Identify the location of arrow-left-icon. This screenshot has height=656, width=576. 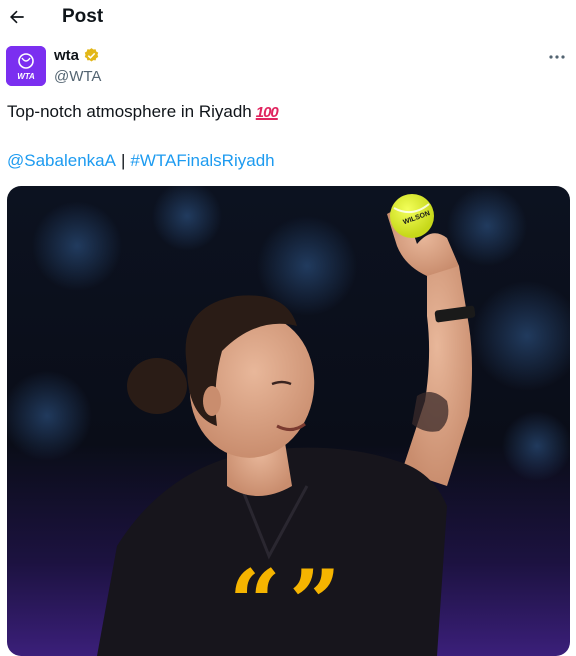
(17, 17).